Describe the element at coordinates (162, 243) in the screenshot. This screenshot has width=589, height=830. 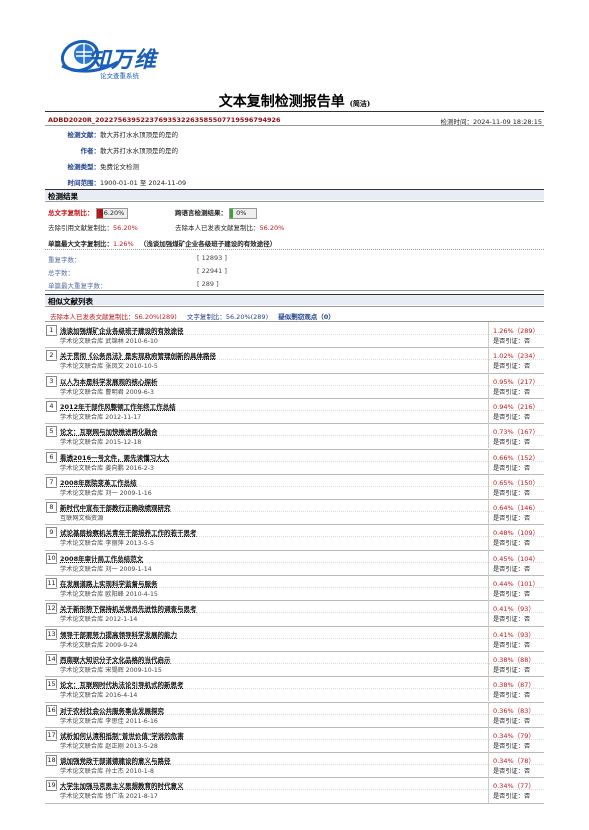
I see `max-single-ratio: 单篇最大文字复制比：1.26% （浅谈加强煤矿企业各级班子建设的有效途径）` at that location.